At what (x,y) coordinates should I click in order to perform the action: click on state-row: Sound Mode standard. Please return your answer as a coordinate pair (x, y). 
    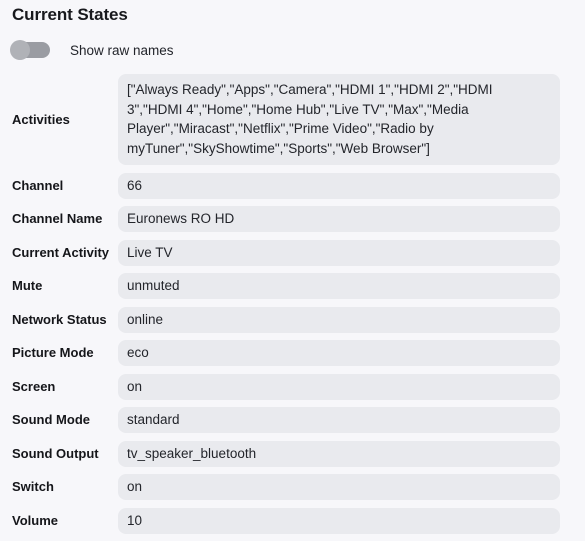
    Looking at the image, I should click on (292, 420).